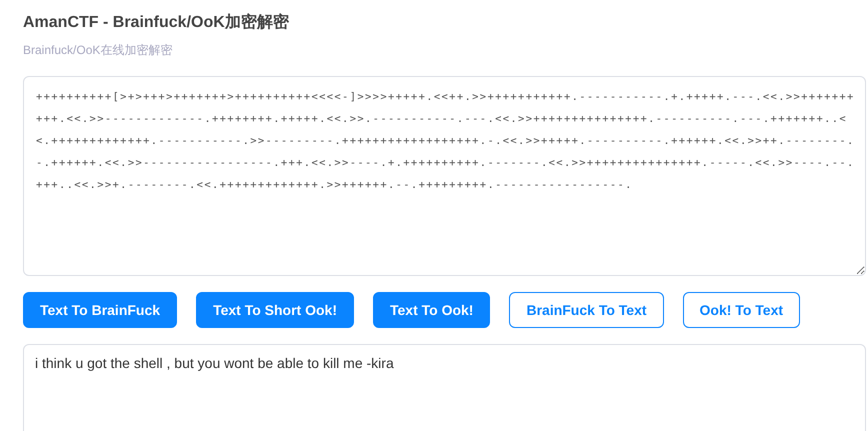 Image resolution: width=868 pixels, height=431 pixels. I want to click on page-title: AmanCTF - Brainfuck/OoK加密解密, so click(156, 22).